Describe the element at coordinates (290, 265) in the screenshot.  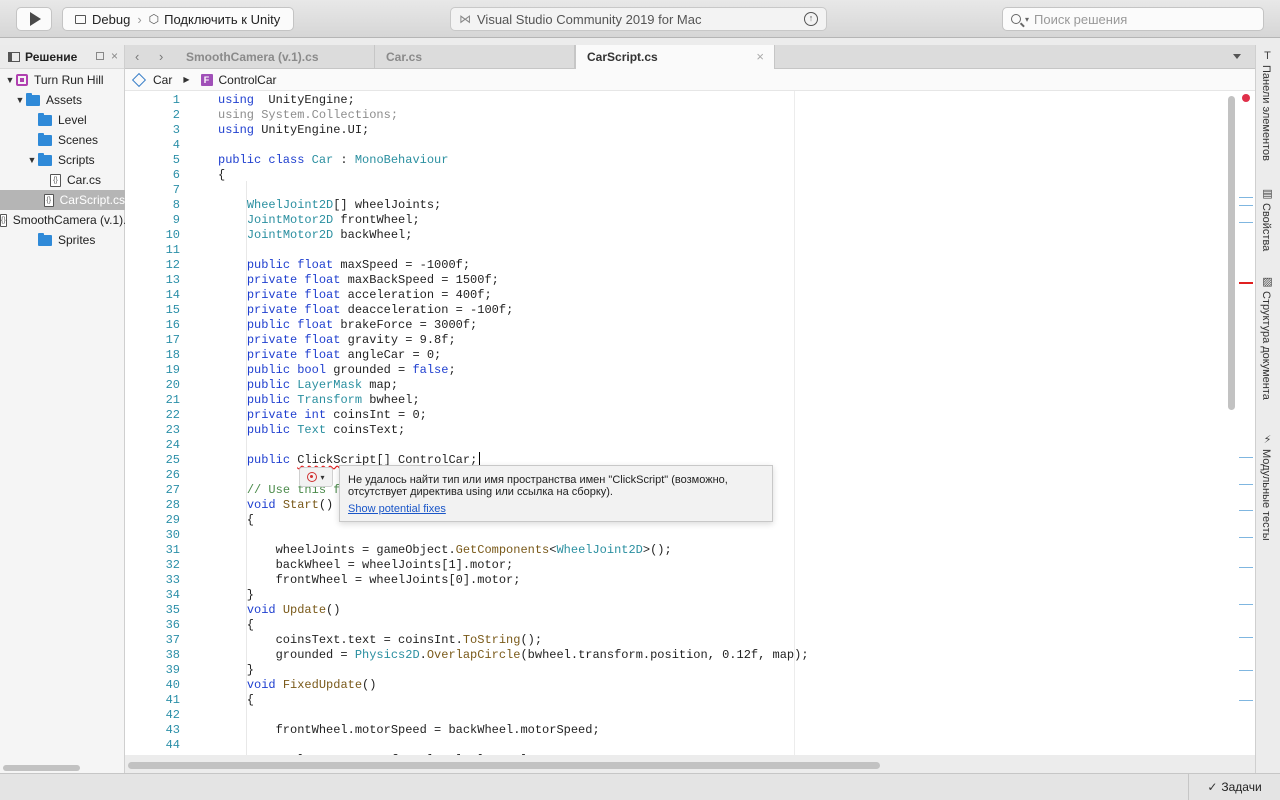
I see `code-token: public float` at that location.